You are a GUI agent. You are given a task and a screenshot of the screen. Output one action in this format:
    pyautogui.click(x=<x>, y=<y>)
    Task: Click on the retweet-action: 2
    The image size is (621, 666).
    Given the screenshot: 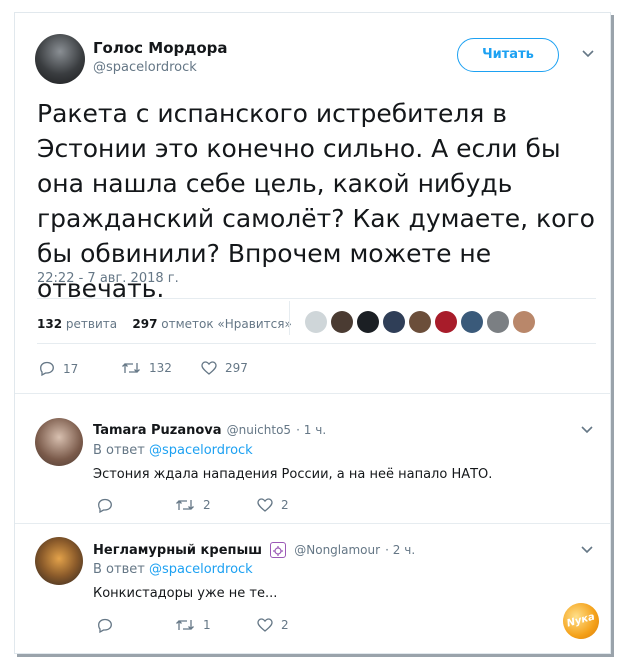 What is the action you would take?
    pyautogui.click(x=193, y=505)
    